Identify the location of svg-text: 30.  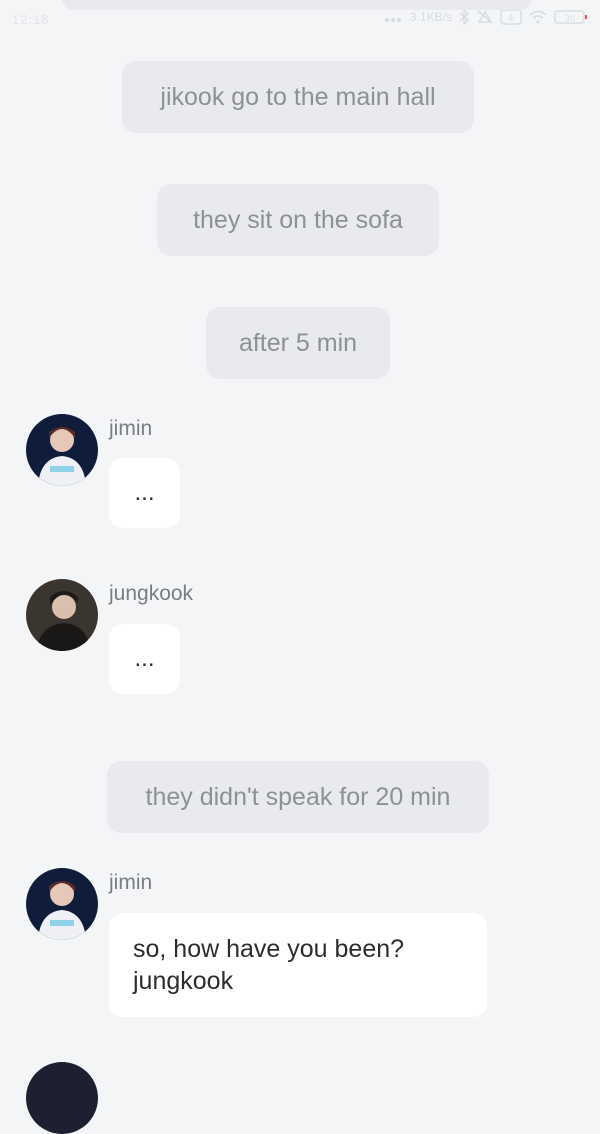
(570, 18).